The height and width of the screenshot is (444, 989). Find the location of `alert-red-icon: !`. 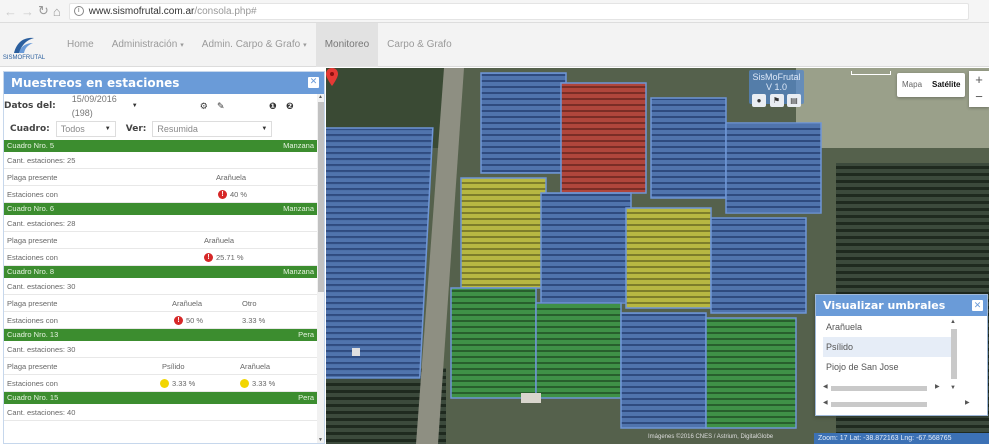

alert-red-icon: ! is located at coordinates (178, 320).